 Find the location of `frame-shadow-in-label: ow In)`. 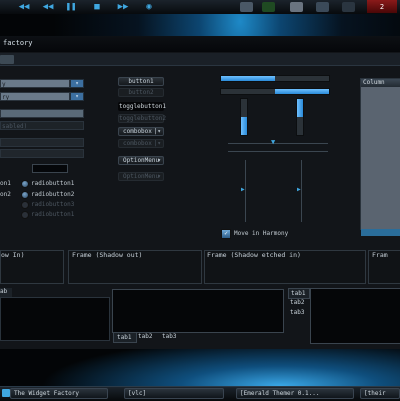

frame-shadow-in-label: ow In) is located at coordinates (13, 255).